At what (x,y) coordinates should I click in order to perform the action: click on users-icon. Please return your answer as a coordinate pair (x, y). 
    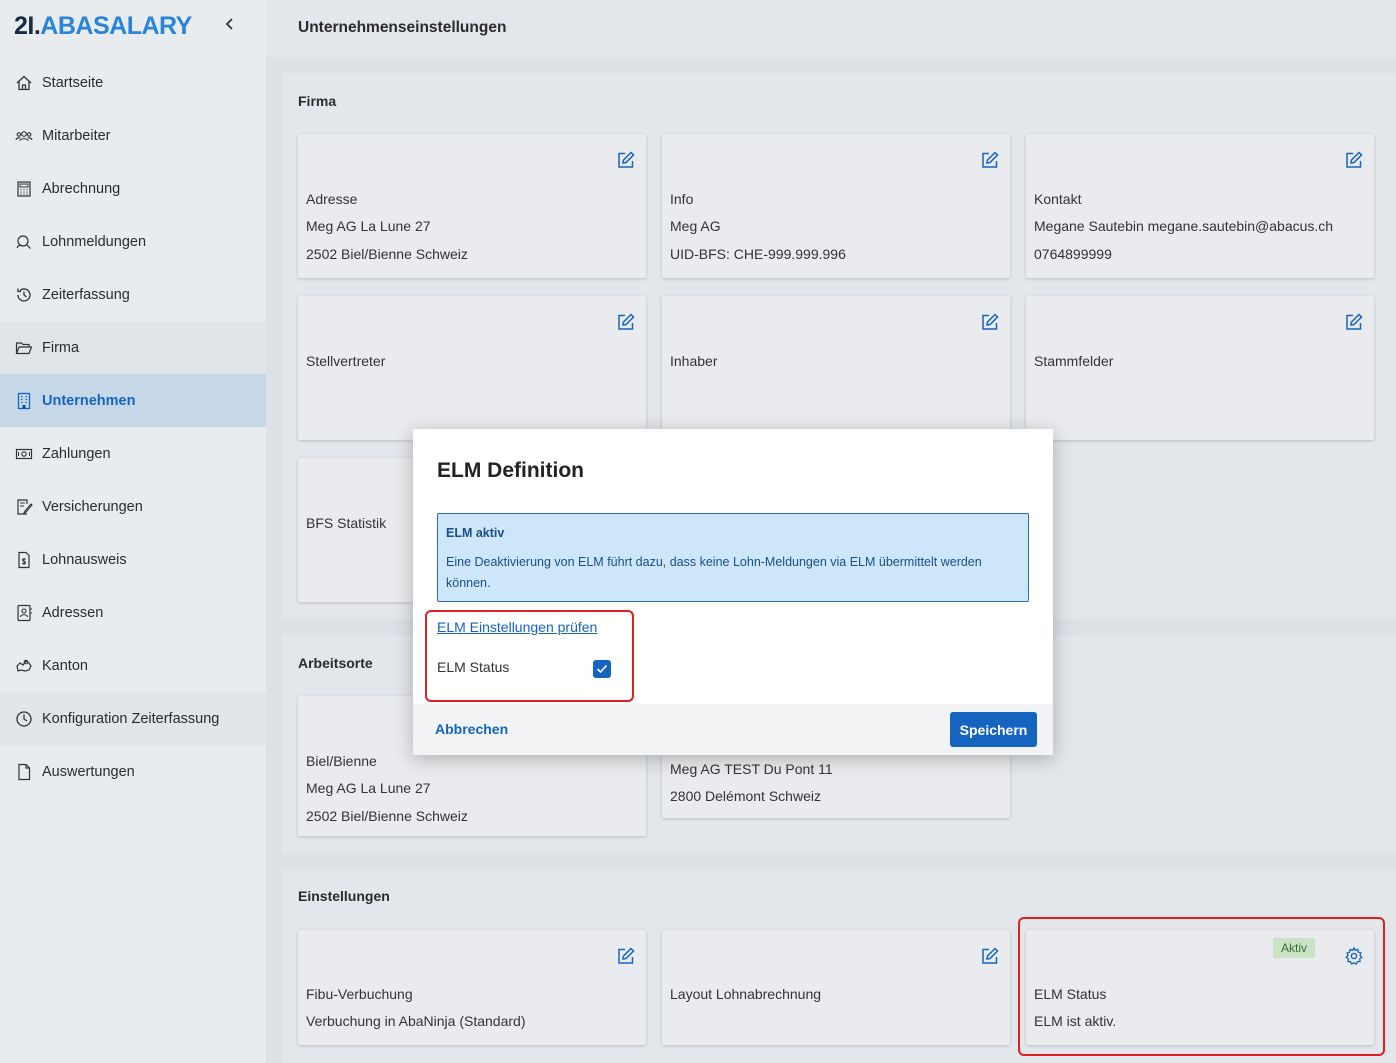
    Looking at the image, I should click on (24, 136).